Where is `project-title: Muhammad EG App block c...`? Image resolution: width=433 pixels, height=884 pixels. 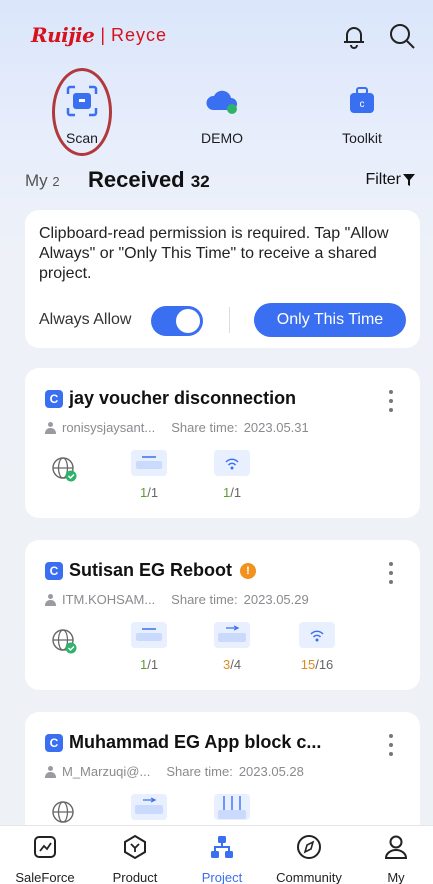
project-title: Muhammad EG App block c... is located at coordinates (195, 742).